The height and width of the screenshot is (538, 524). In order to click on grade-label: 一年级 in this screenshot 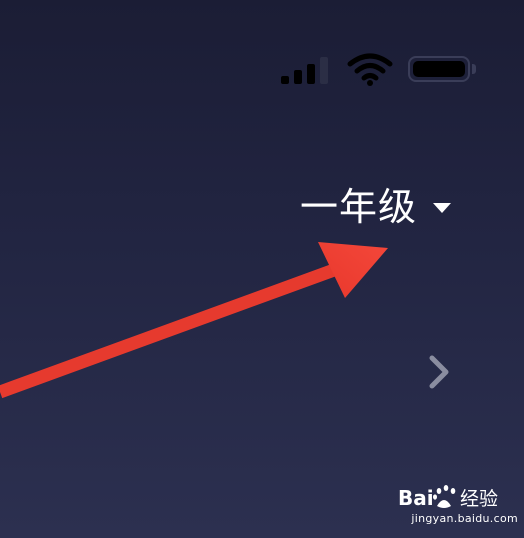, I will do `click(359, 207)`.